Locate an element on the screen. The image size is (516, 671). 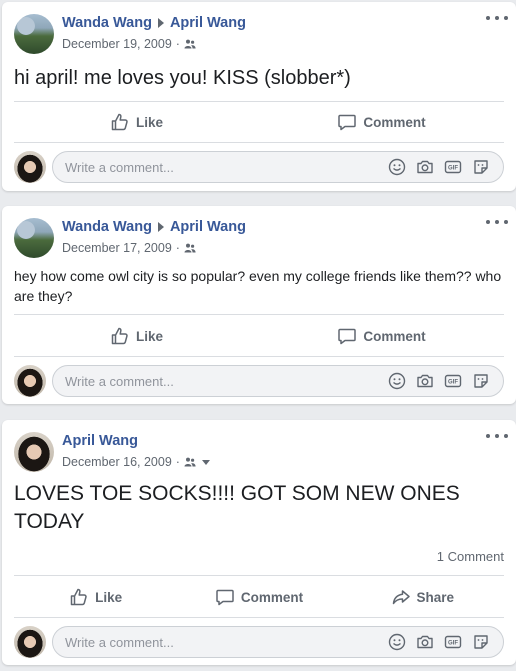
post-date: December 19, 2009 is located at coordinates (117, 44).